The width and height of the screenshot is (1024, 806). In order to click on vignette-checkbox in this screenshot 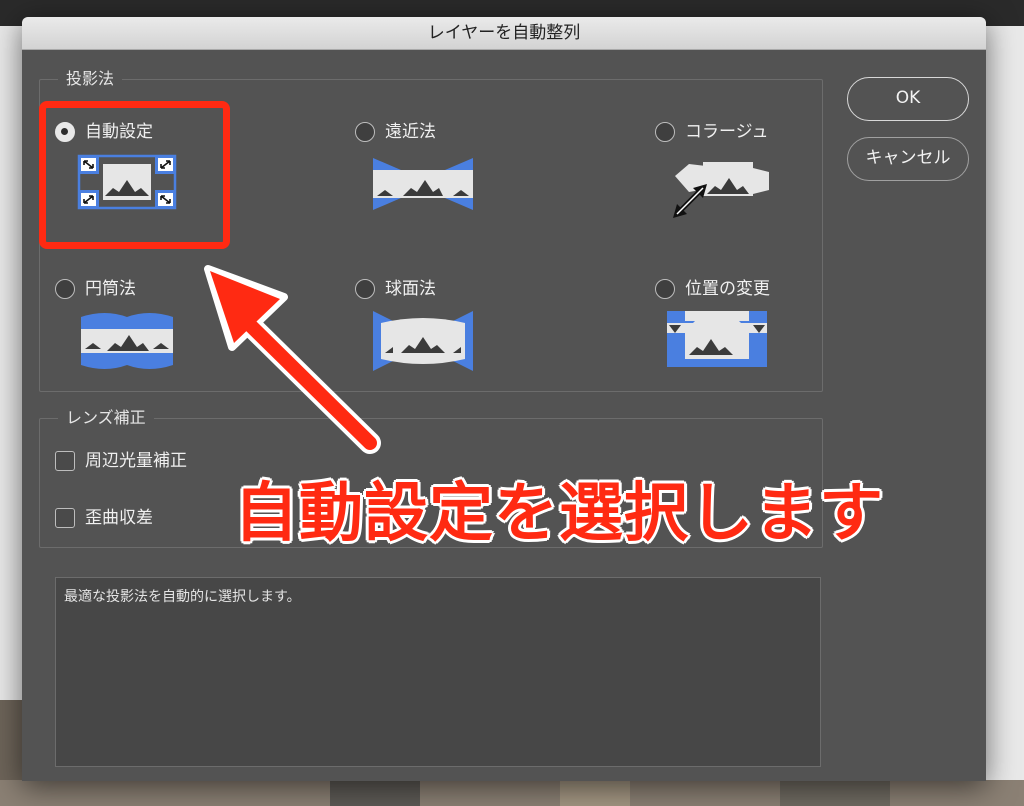, I will do `click(65, 461)`.